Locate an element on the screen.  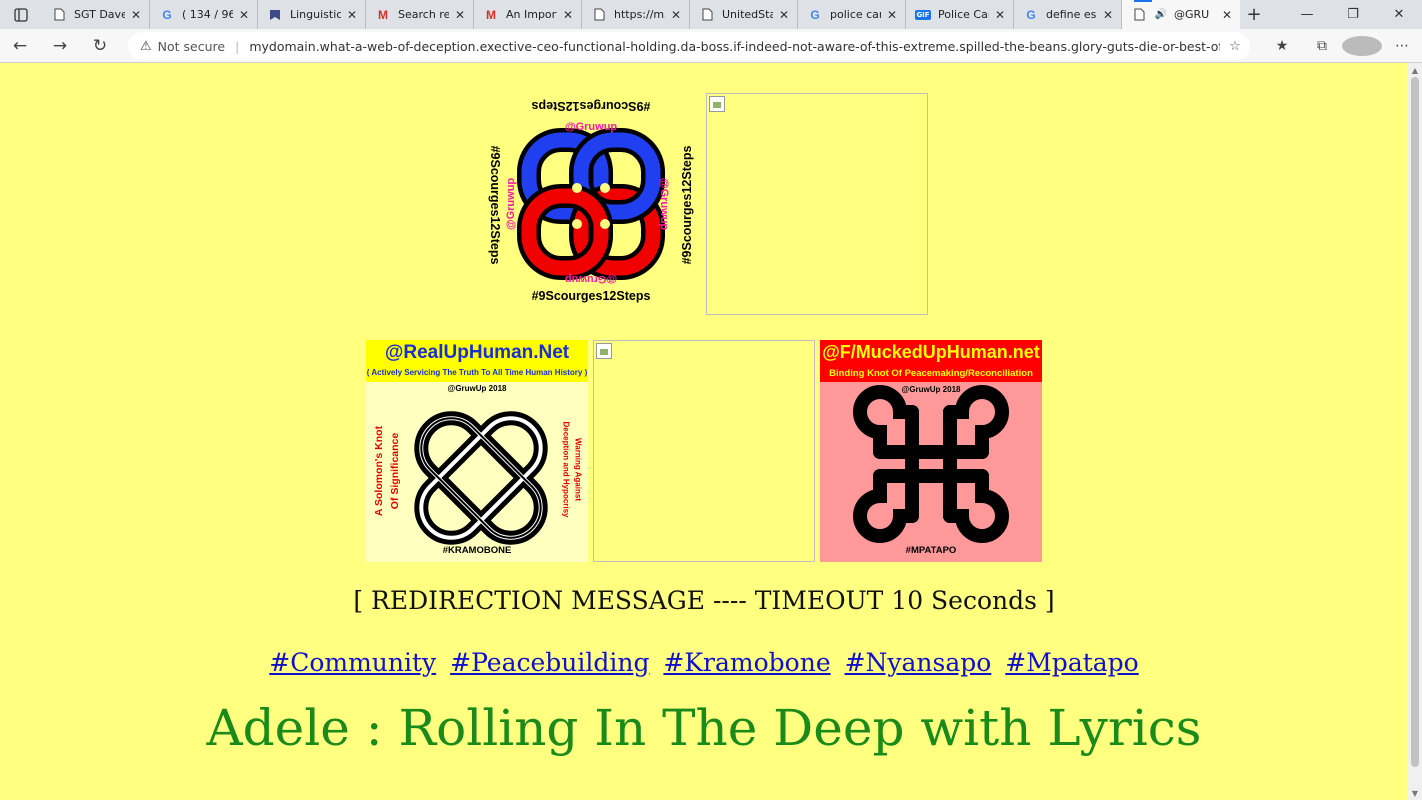
handle-right: @Gruwup is located at coordinates (664, 204).